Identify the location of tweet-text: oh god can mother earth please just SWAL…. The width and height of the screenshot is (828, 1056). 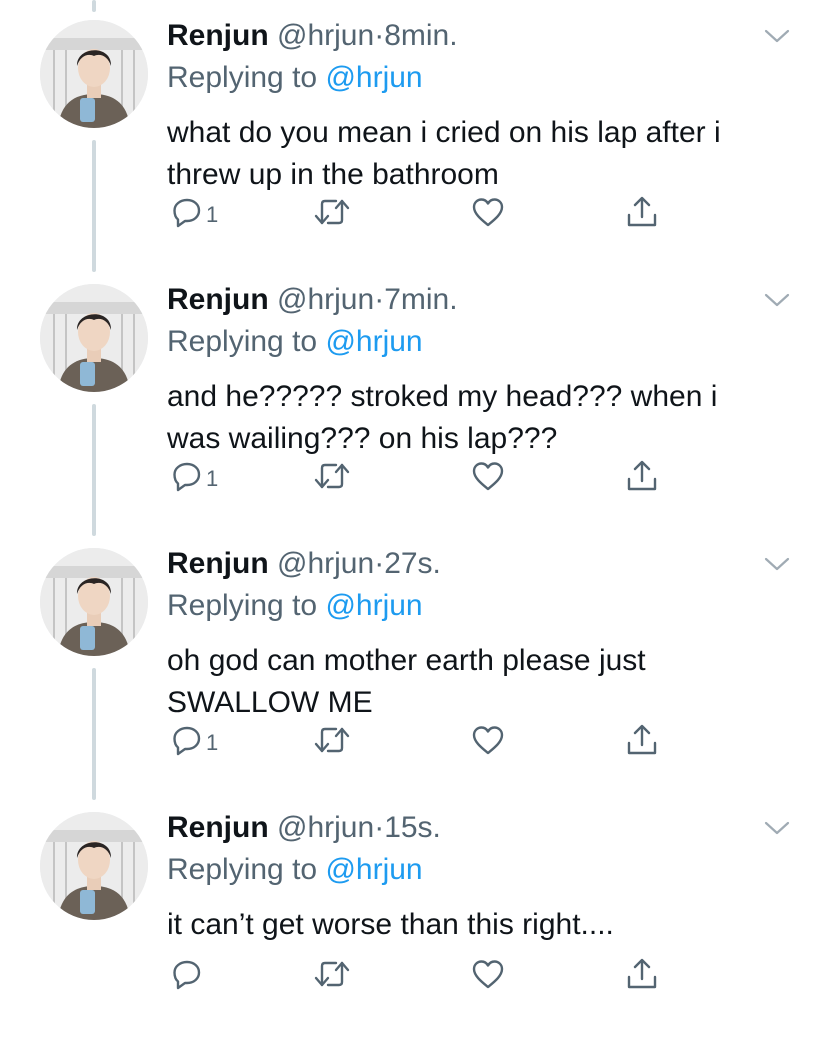
(406, 681).